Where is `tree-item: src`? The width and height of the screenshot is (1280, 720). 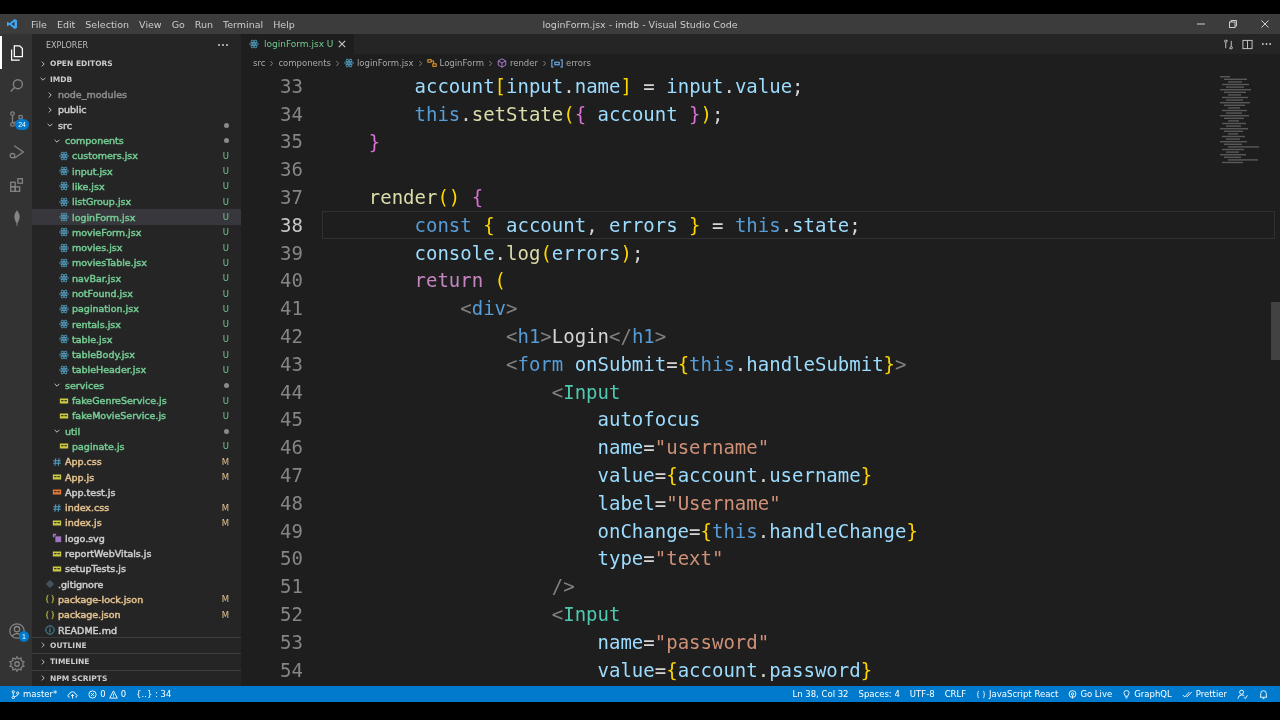 tree-item: src is located at coordinates (136, 125).